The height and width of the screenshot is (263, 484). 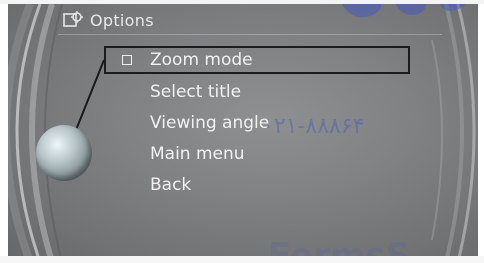 What do you see at coordinates (257, 92) in the screenshot?
I see `menu-item-select-title: Select title` at bounding box center [257, 92].